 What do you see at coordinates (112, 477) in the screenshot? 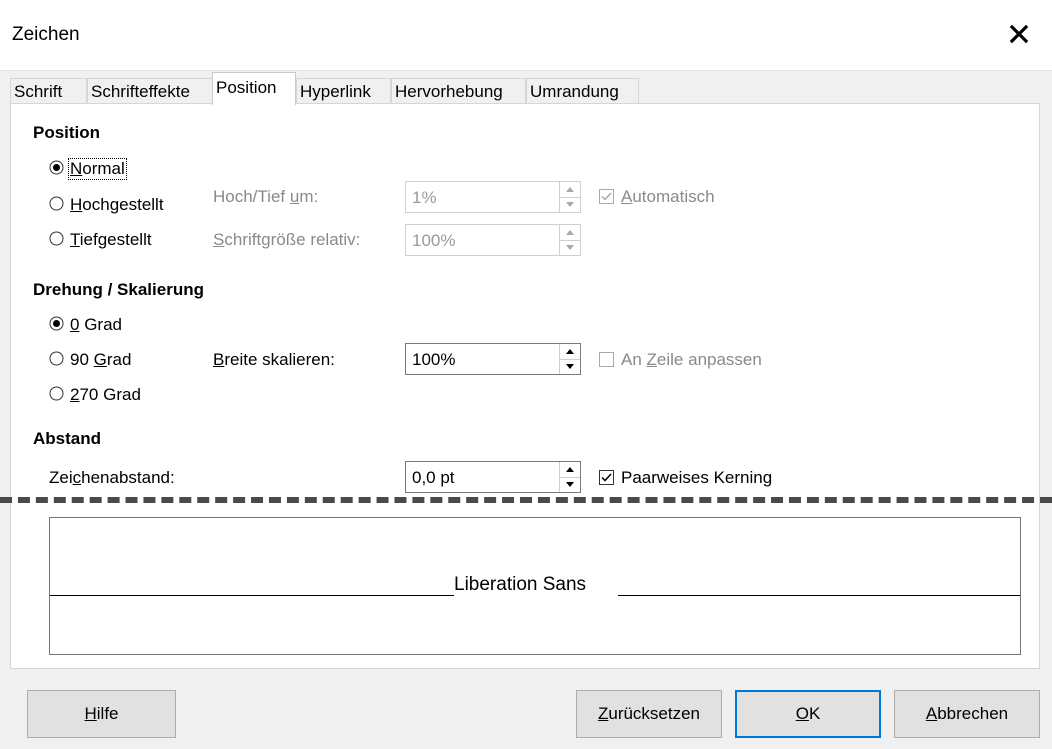
I see `character-spacing-label: Zeichenabstand:` at bounding box center [112, 477].